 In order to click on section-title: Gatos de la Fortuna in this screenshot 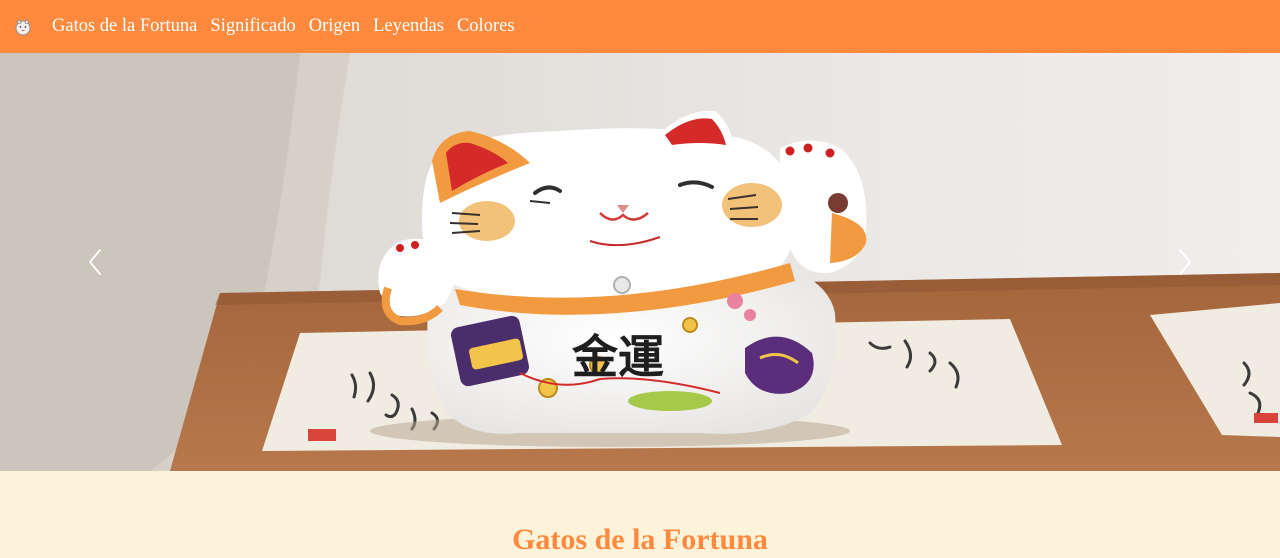, I will do `click(640, 539)`.